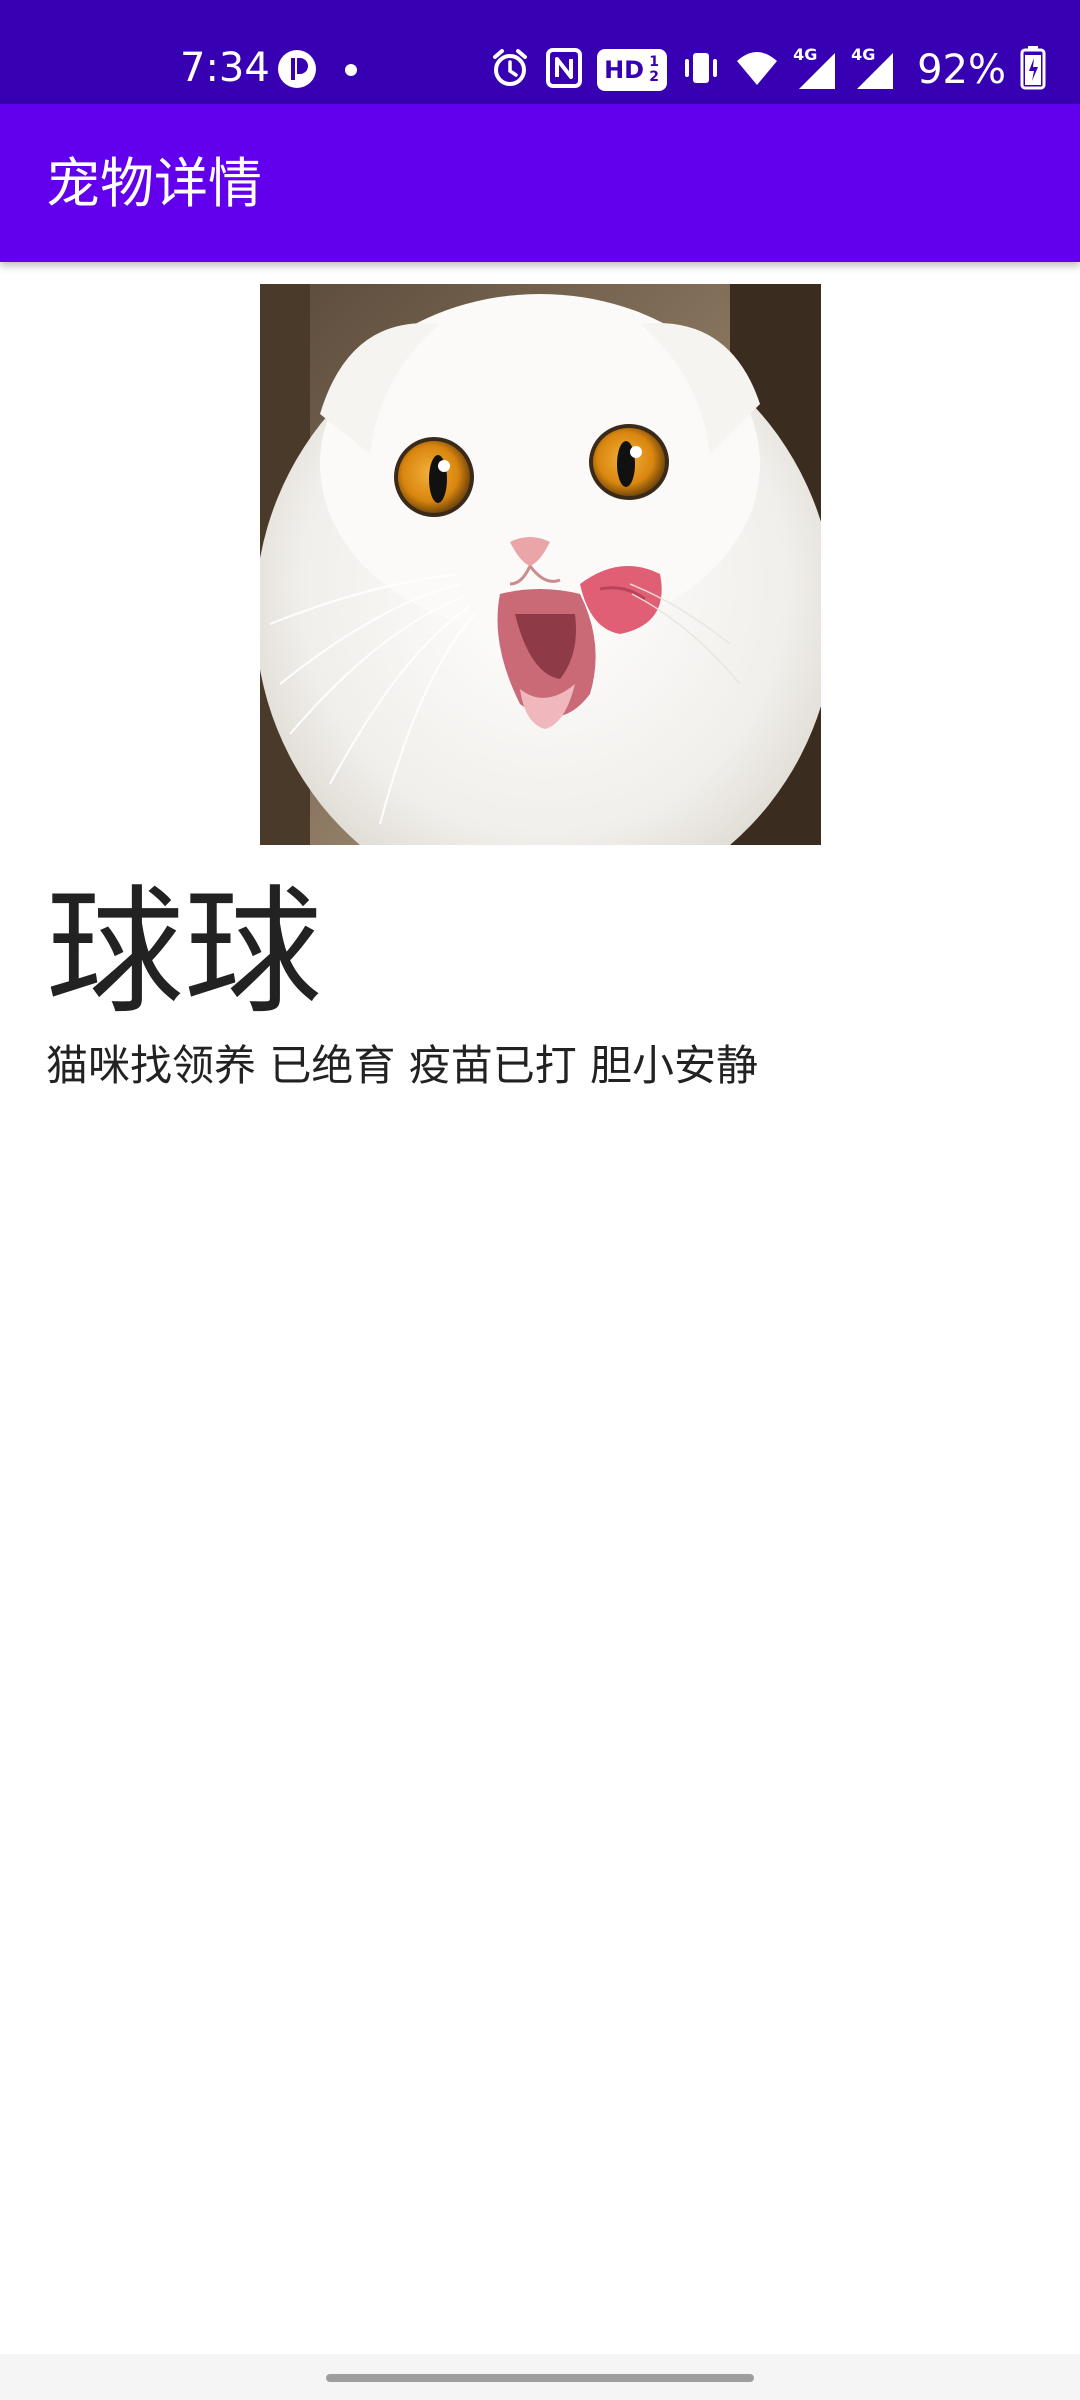 This screenshot has width=1080, height=2400. Describe the element at coordinates (564, 70) in the screenshot. I see `nfc-icon` at that location.